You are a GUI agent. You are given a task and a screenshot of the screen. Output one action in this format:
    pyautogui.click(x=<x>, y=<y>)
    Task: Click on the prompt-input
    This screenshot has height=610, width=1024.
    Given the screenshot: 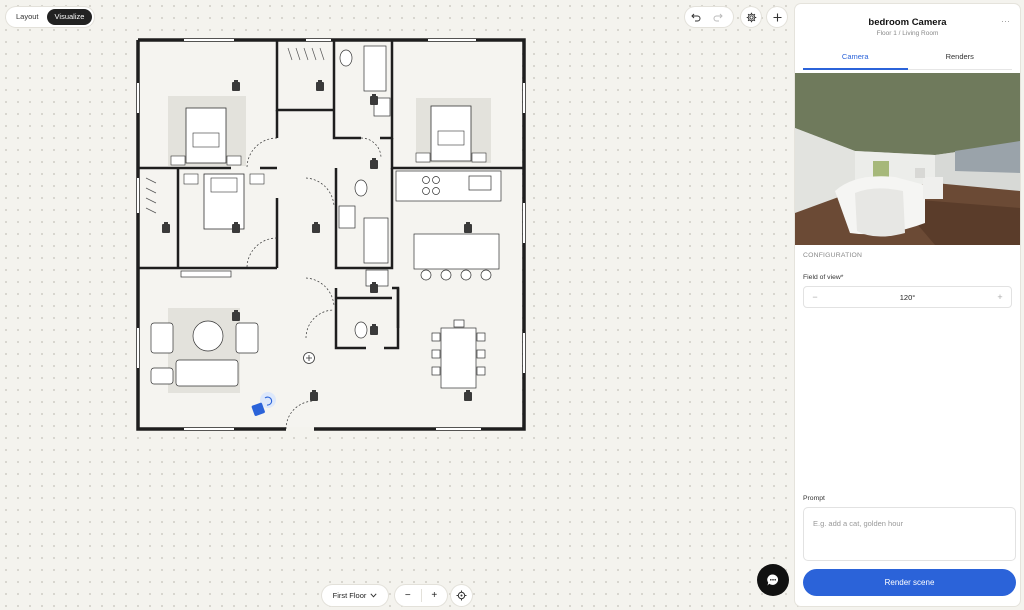 What is the action you would take?
    pyautogui.click(x=909, y=534)
    